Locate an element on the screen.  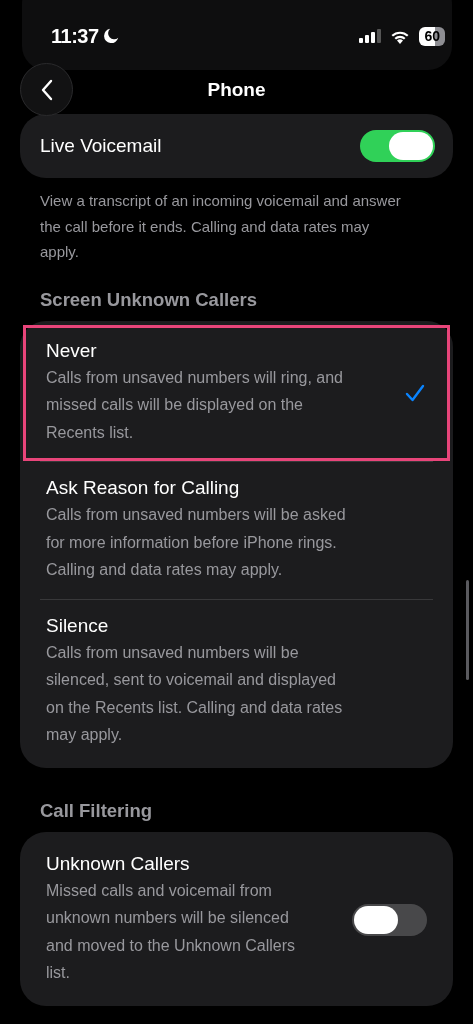
option-row: Ask Reason for Calling Calls from unsaved numbers will be asked for more information before iPhone rings. Calling and data rates may apply. is located at coordinates (236, 530).